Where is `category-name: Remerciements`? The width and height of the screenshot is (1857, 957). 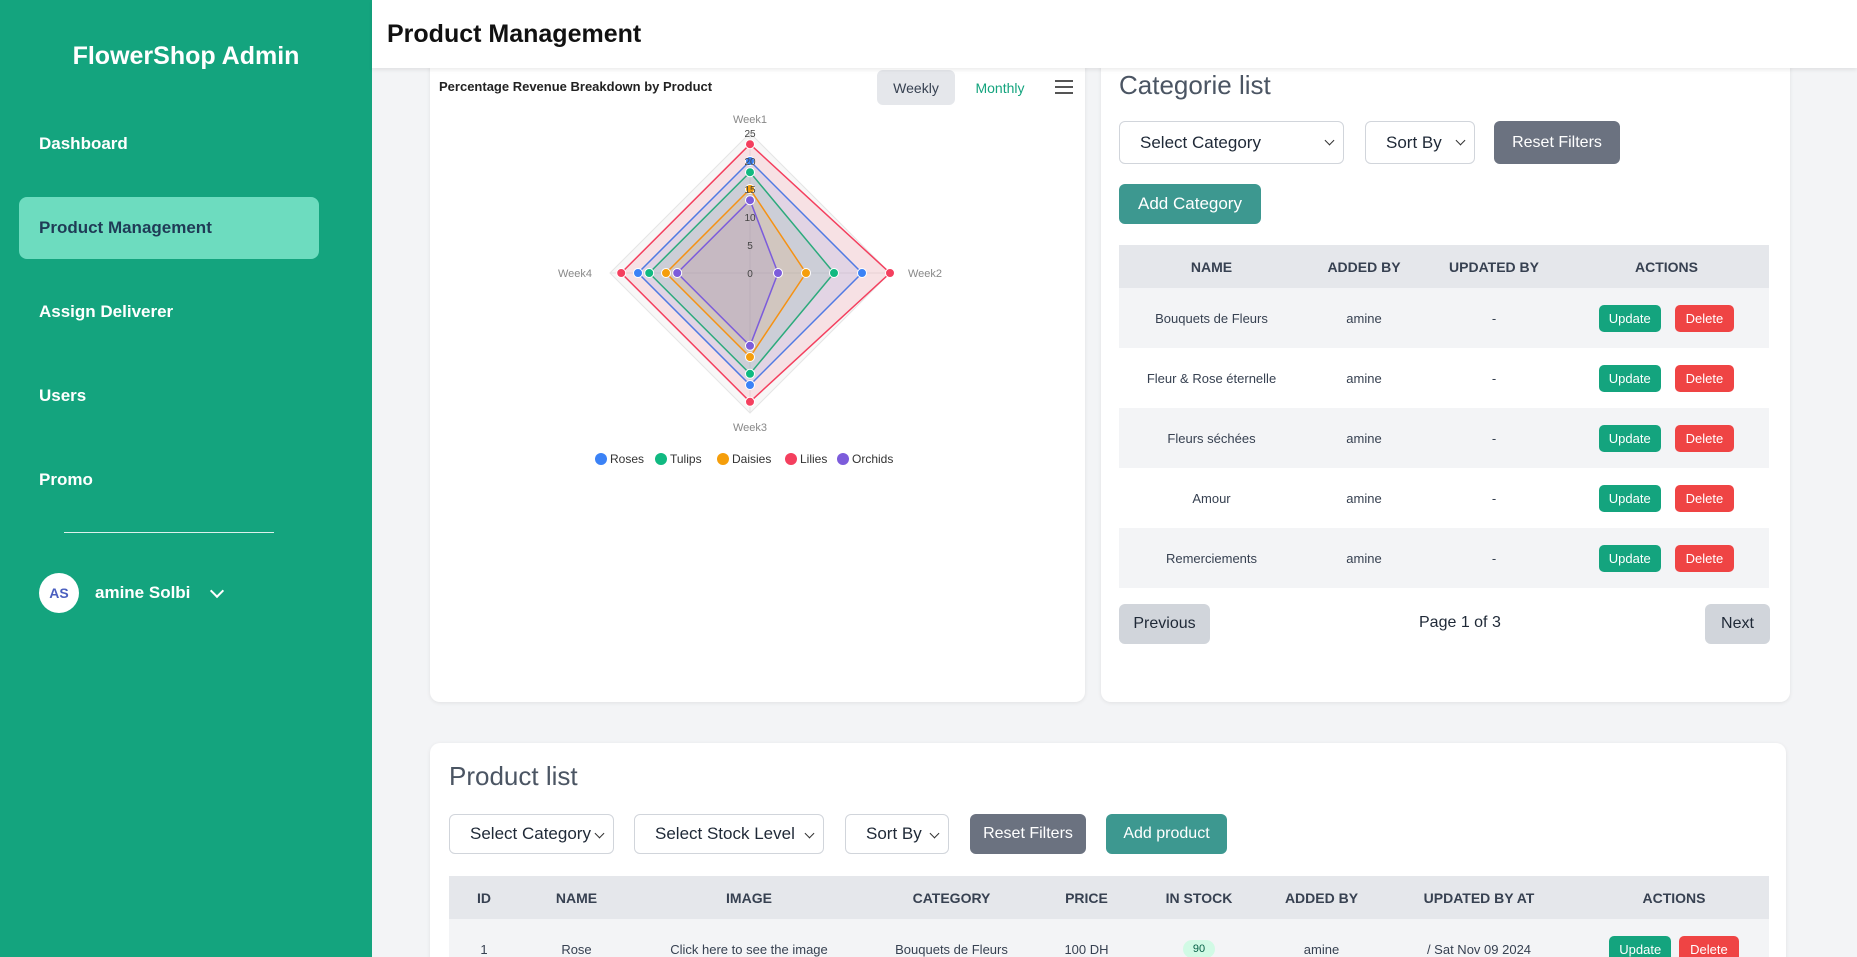
category-name: Remerciements is located at coordinates (1211, 558).